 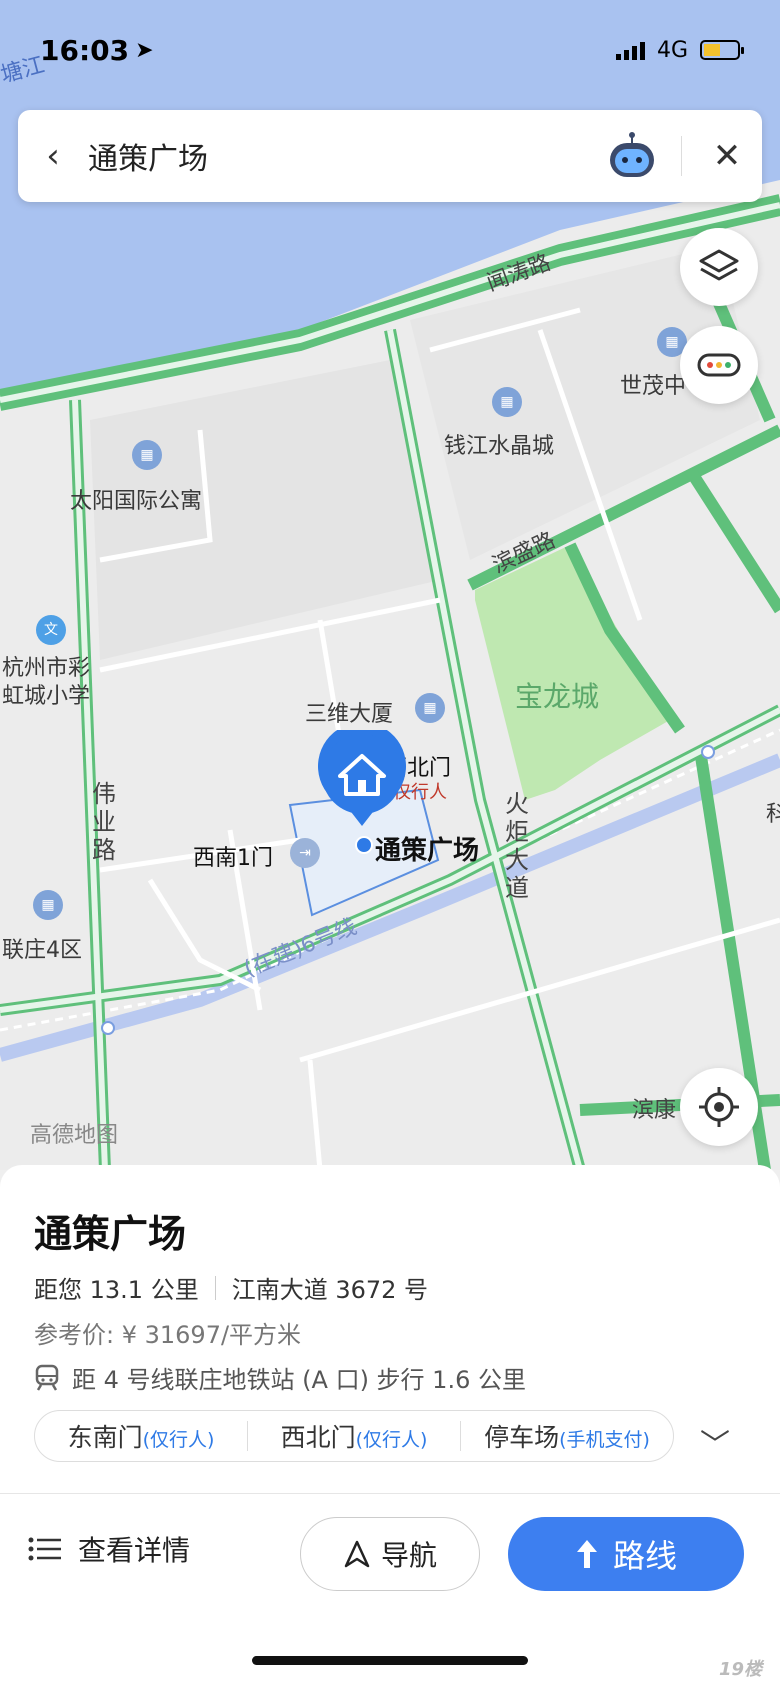 What do you see at coordinates (499, 444) in the screenshot?
I see `poi-qianjiang: 钱江水晶城` at bounding box center [499, 444].